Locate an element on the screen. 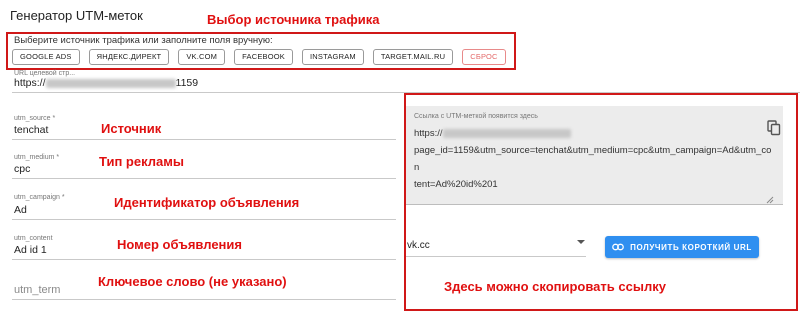 The width and height of the screenshot is (800, 314). utm-content-label: utm_content is located at coordinates (33, 238).